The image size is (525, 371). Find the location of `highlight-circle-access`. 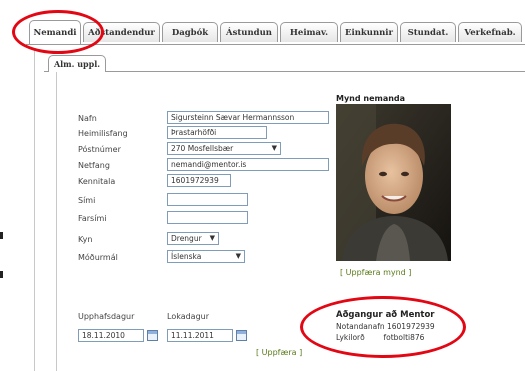

highlight-circle-access is located at coordinates (383, 327).